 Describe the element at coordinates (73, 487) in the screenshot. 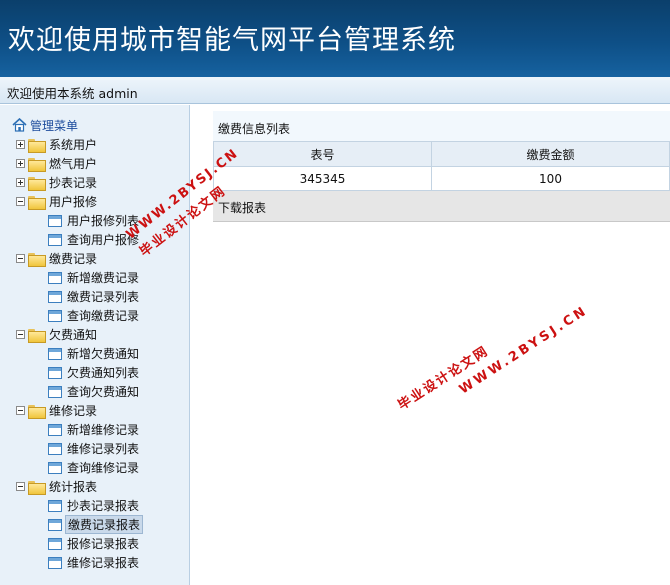

I see `menu-item-label: 统计报表` at that location.